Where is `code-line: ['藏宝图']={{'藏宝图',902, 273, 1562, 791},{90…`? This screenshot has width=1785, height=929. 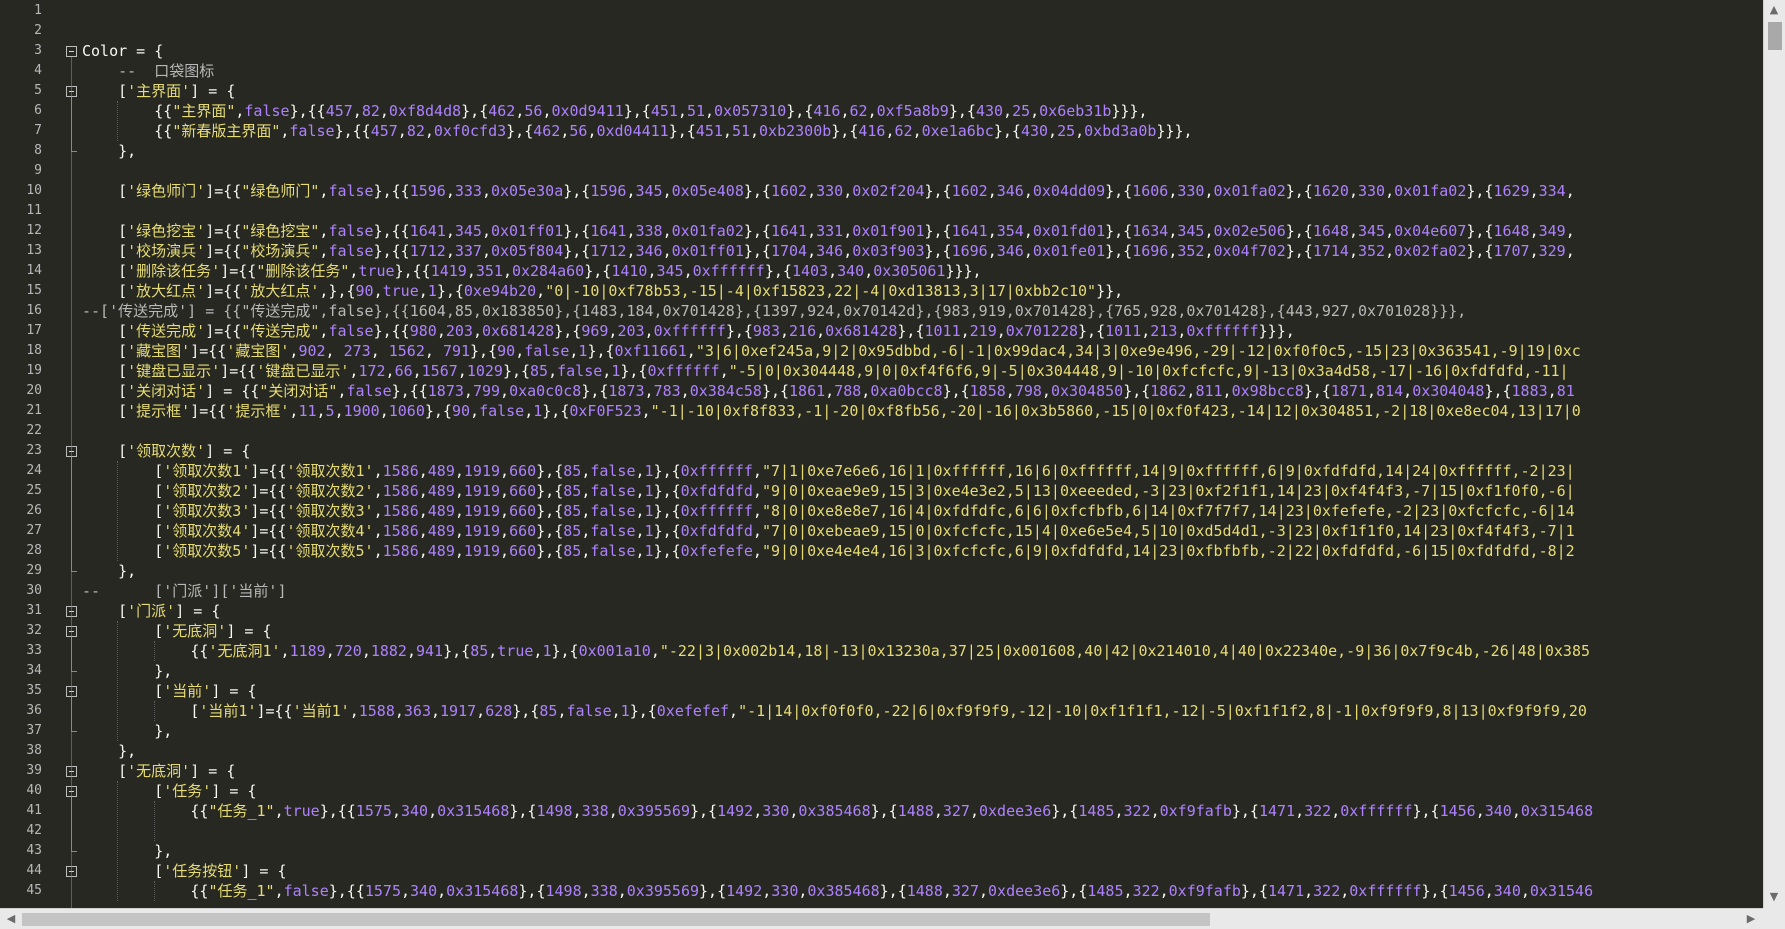
code-line: ['藏宝图']={{'藏宝图',902, 273, 1562, 791},{90… is located at coordinates (831, 351).